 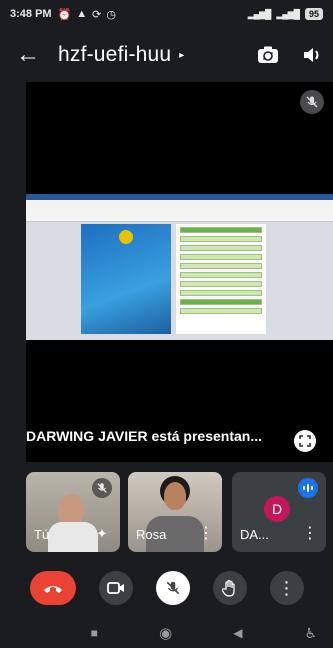 I want to click on word-ribbon, so click(x=179, y=211).